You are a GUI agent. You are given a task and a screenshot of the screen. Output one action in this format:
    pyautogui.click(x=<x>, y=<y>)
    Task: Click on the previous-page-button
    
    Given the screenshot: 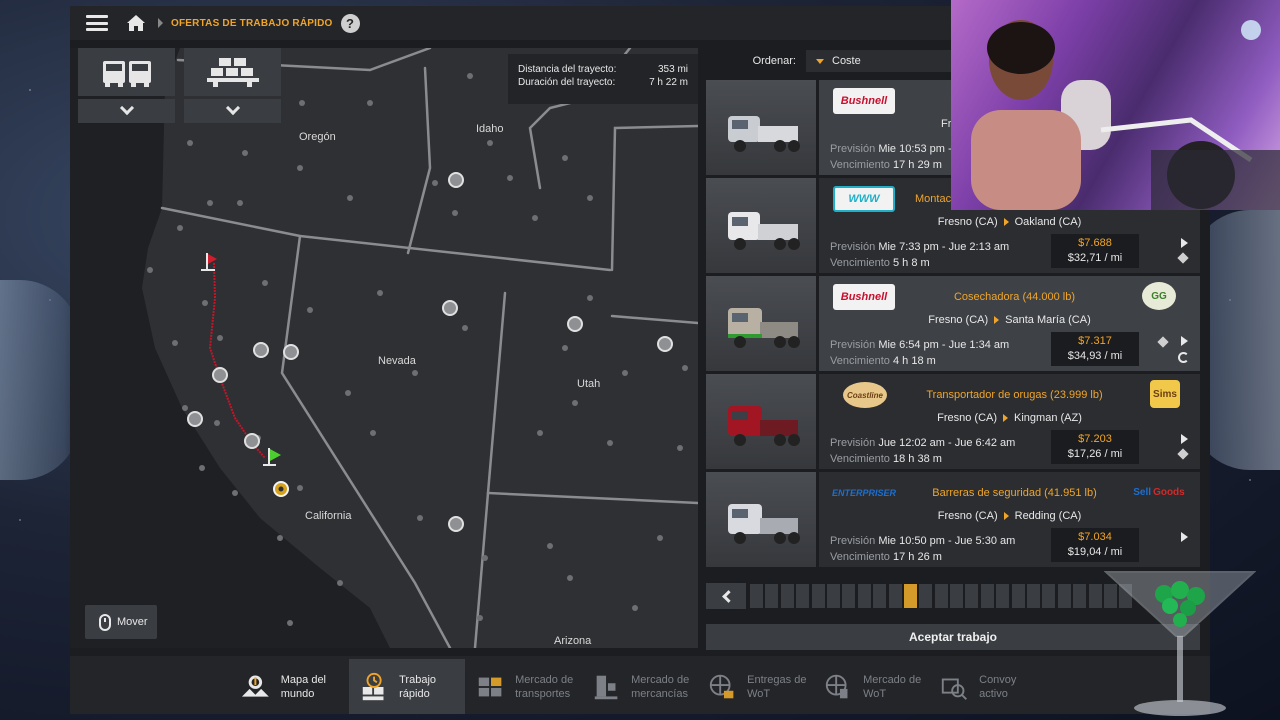 What is the action you would take?
    pyautogui.click(x=726, y=596)
    